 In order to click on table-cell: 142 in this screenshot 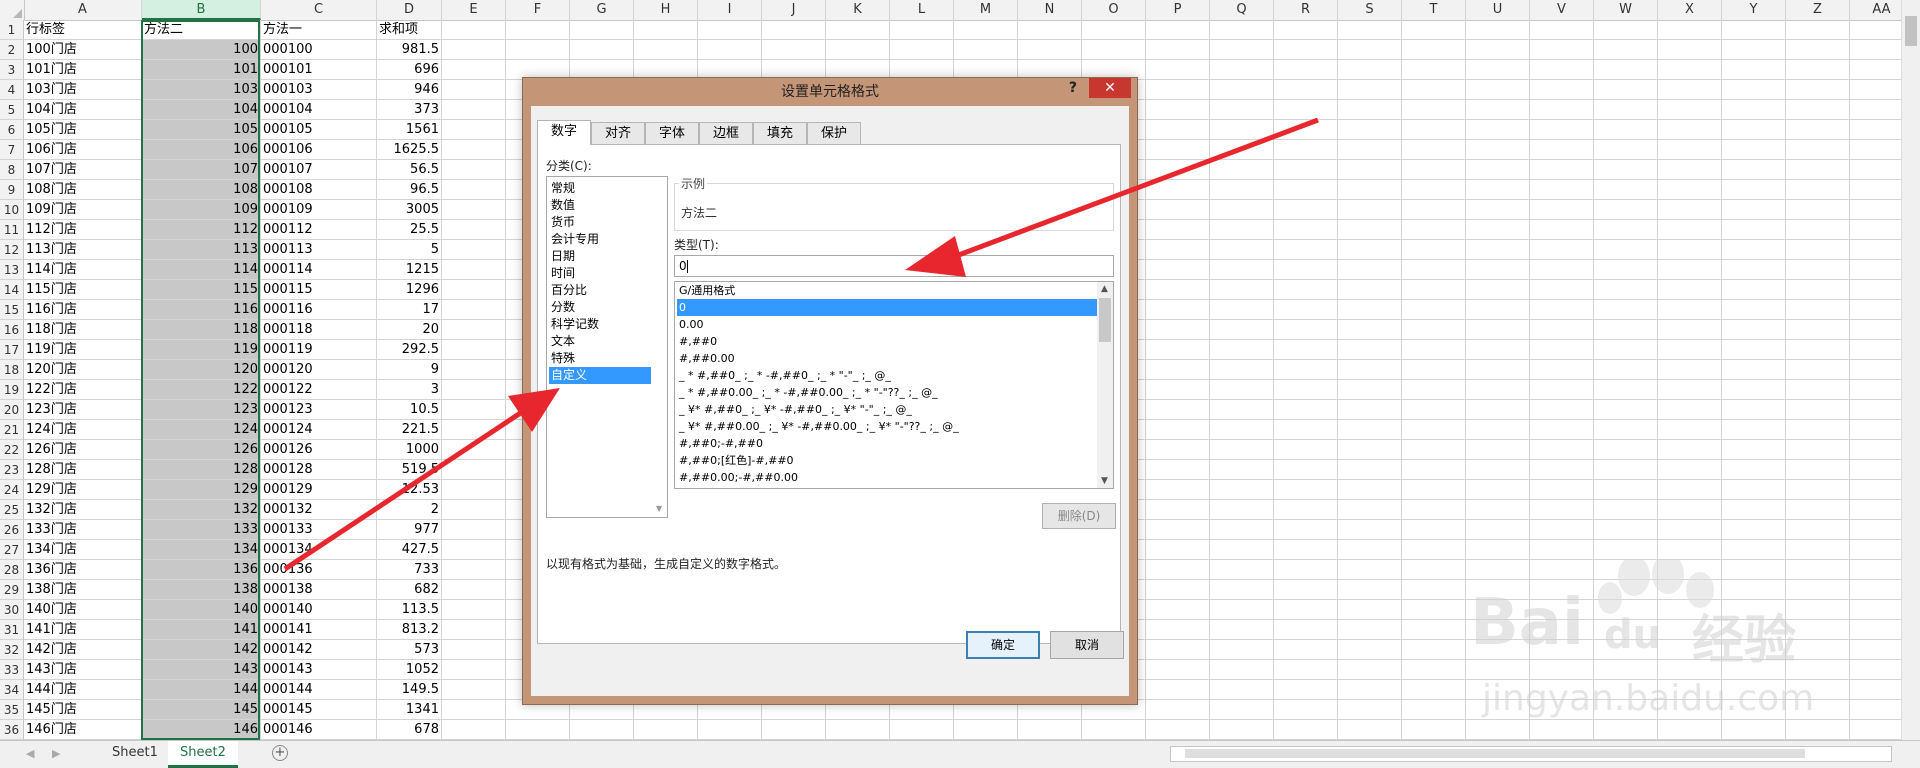, I will do `click(201, 650)`.